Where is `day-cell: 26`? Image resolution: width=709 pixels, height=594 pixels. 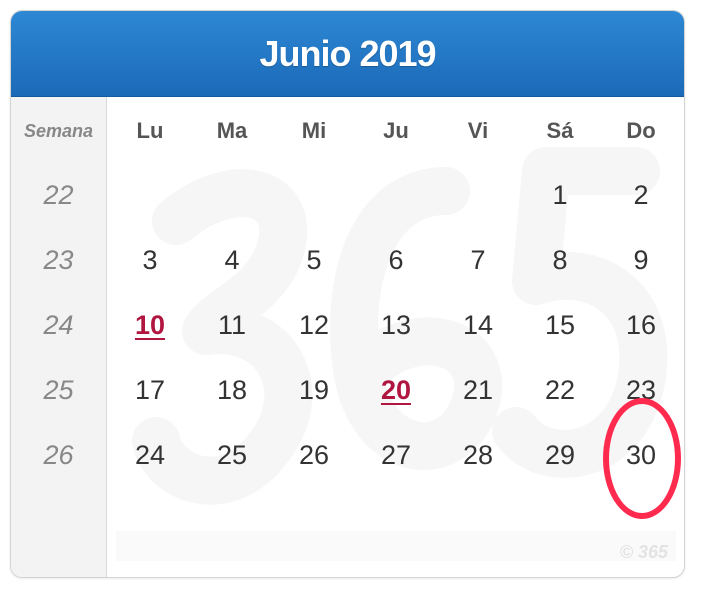 day-cell: 26 is located at coordinates (314, 455).